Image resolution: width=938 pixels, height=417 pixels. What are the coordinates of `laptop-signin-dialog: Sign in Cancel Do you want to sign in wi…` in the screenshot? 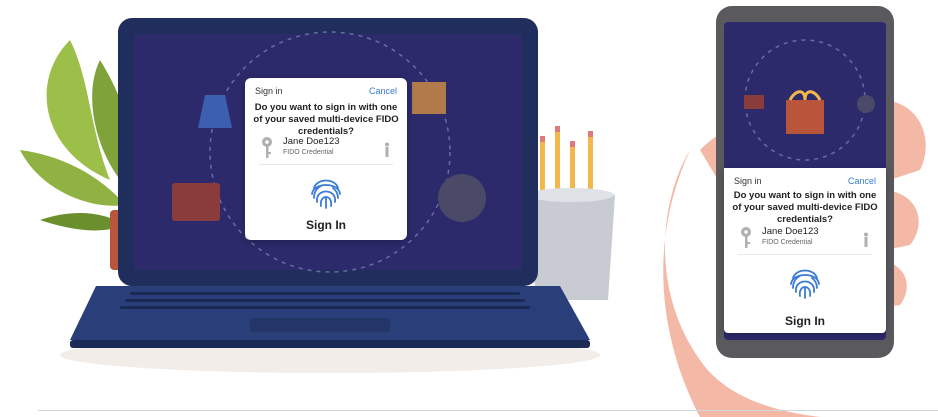 It's located at (326, 159).